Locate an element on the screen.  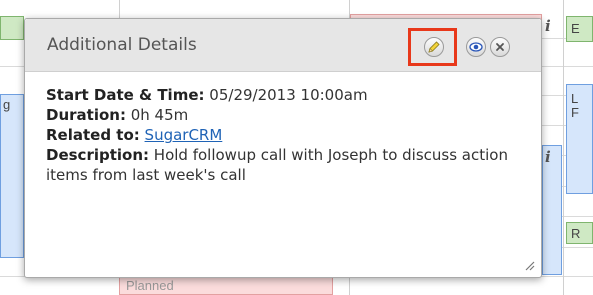
pencil-icon is located at coordinates (434, 47).